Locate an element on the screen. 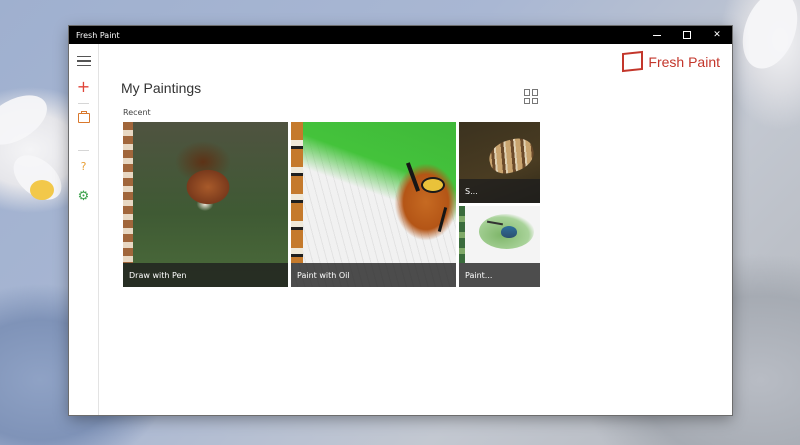 This screenshot has width=800, height=445. brand-logo: Fresh Paint is located at coordinates (671, 61).